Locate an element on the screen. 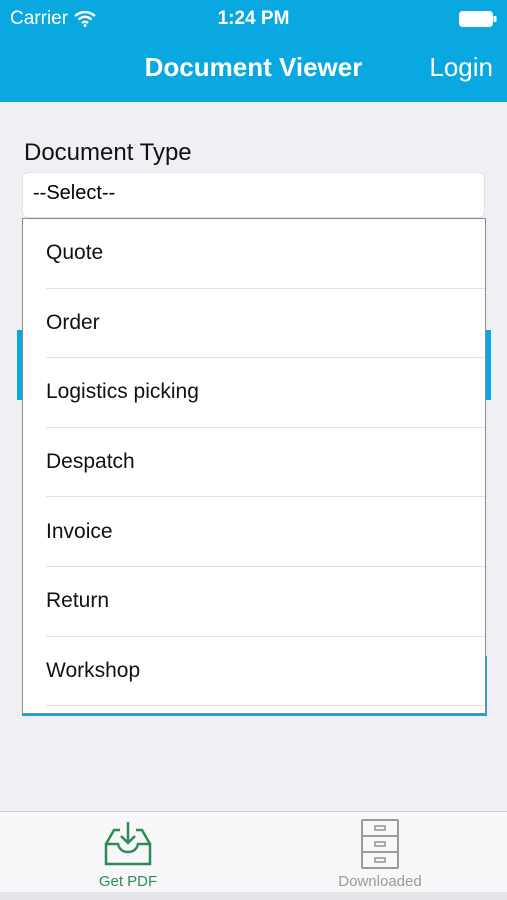 This screenshot has height=900, width=507. tab-bar: Get PDF Downloaded is located at coordinates (253, 851).